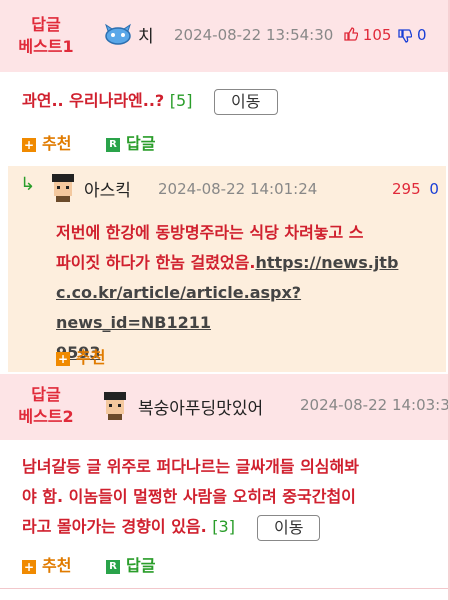  What do you see at coordinates (351, 34) in the screenshot?
I see `thumb-up-icon` at bounding box center [351, 34].